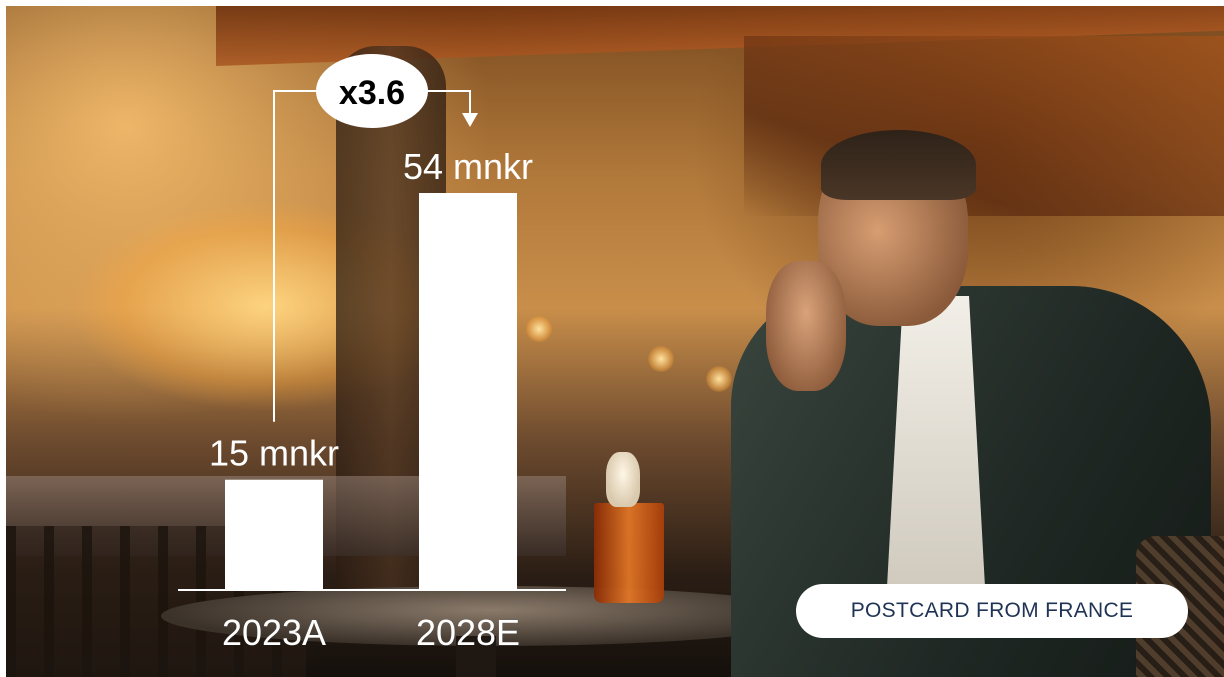 The width and height of the screenshot is (1224, 677). What do you see at coordinates (468, 391) in the screenshot?
I see `bar-2028E` at bounding box center [468, 391].